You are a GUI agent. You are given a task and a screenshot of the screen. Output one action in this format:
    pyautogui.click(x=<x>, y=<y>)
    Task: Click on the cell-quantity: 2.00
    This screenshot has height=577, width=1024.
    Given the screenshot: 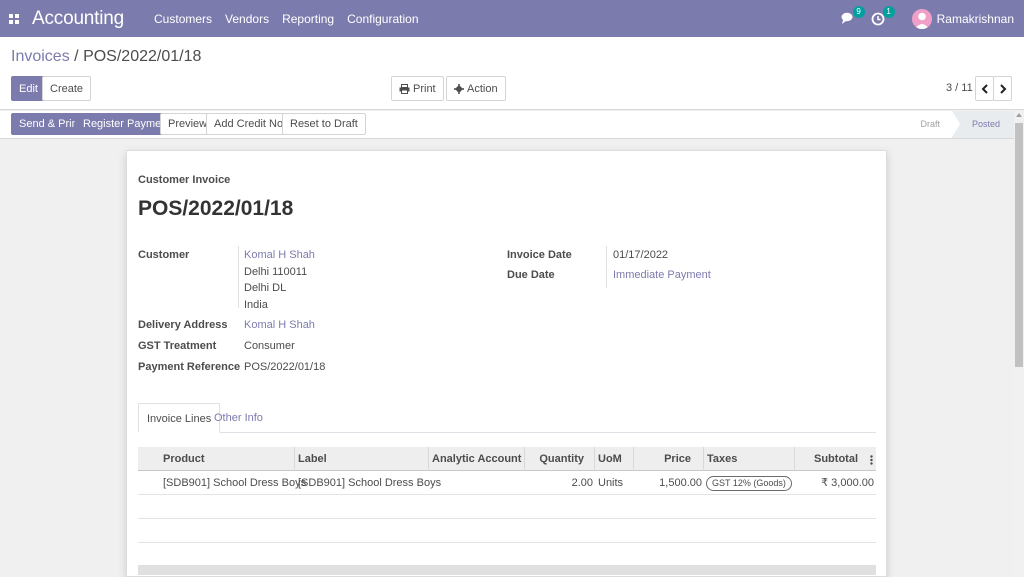 What is the action you would take?
    pyautogui.click(x=582, y=483)
    